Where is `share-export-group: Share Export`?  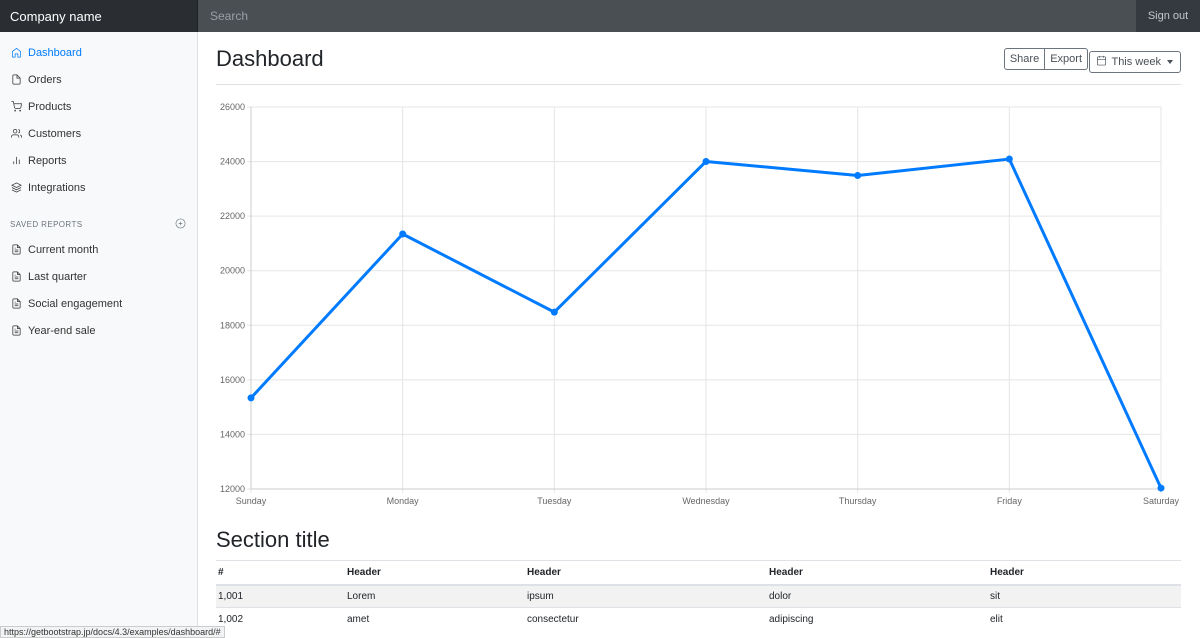 share-export-group: Share Export is located at coordinates (1045, 59).